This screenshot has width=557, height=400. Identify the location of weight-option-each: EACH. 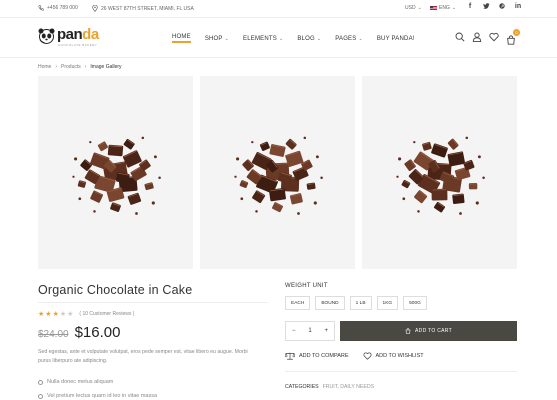
(298, 303).